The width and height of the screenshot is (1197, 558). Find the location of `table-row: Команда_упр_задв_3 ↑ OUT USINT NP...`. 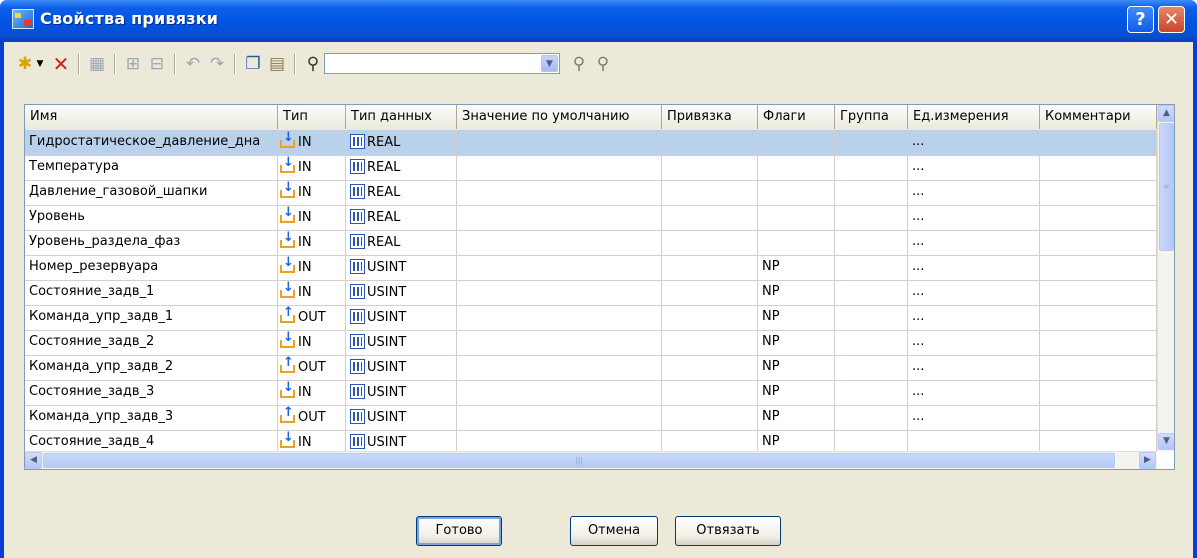

table-row: Команда_упр_задв_3 ↑ OUT USINT NP... is located at coordinates (591, 418).